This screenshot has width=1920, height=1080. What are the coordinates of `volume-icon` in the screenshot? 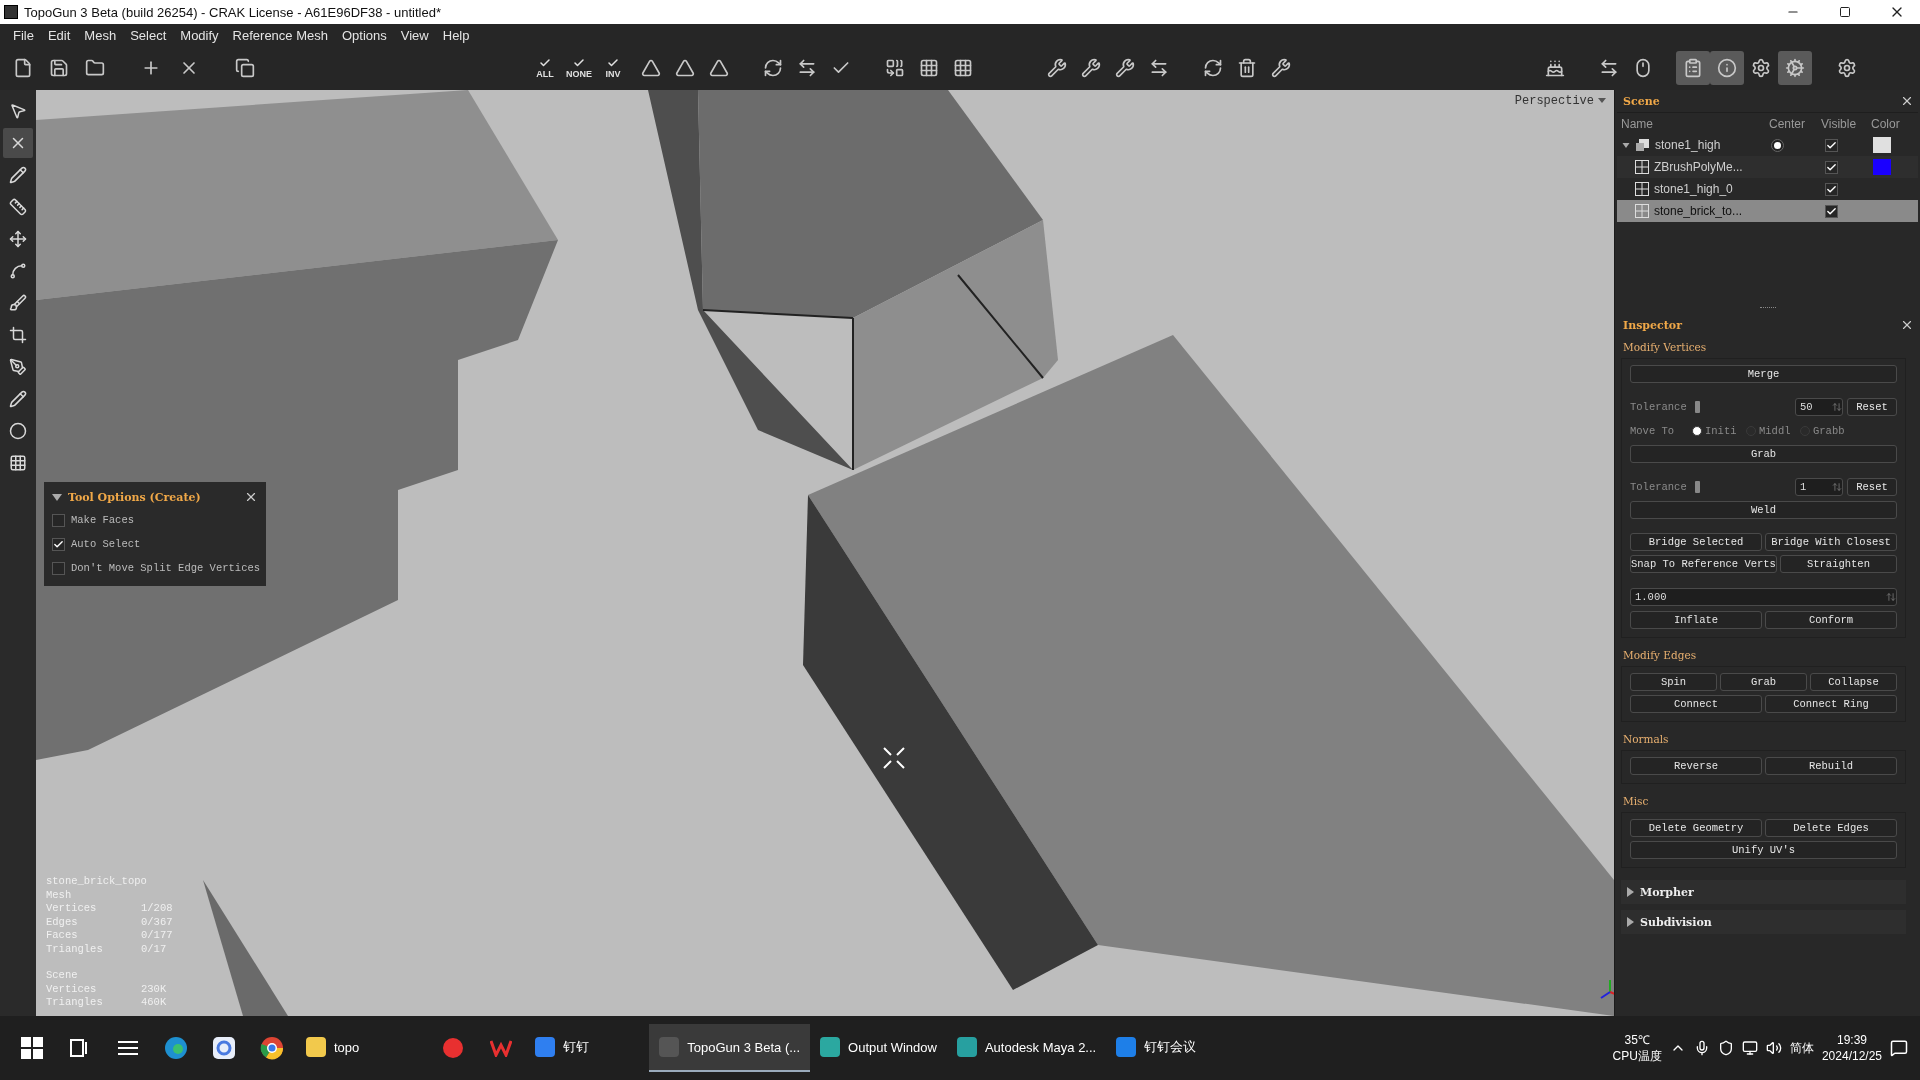 It's located at (1773, 1048).